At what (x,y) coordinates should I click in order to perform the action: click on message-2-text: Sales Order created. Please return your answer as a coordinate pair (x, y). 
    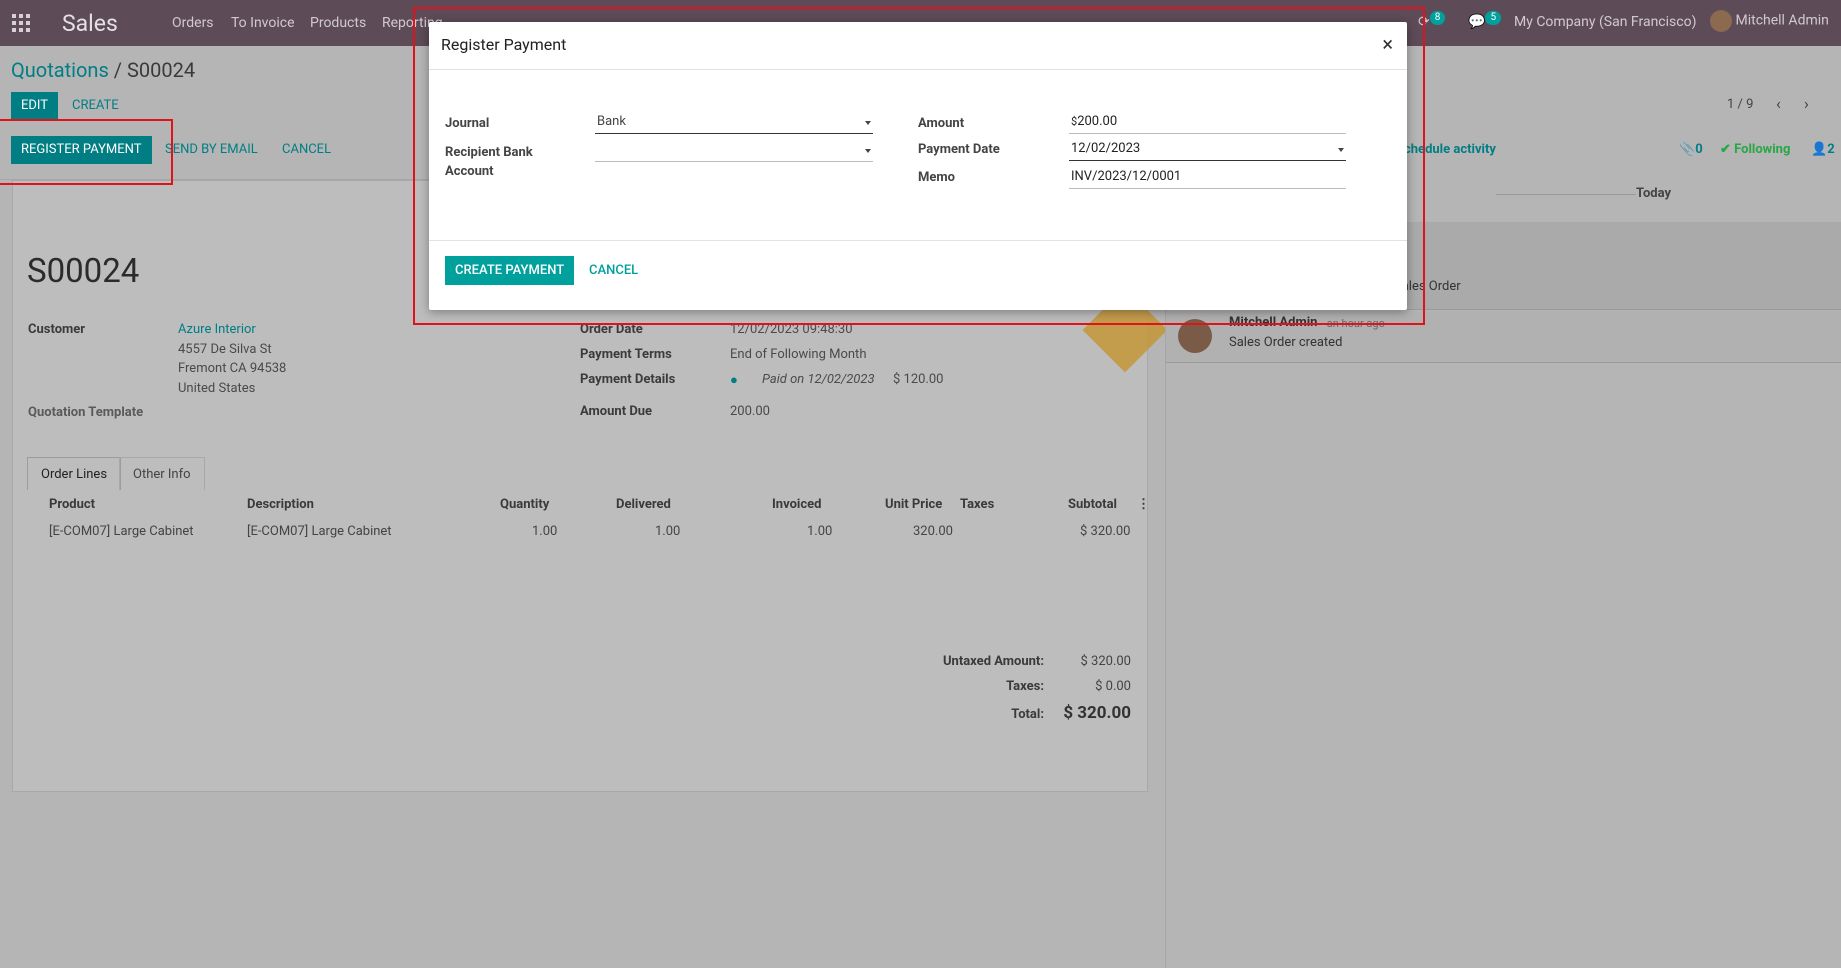
    Looking at the image, I should click on (1286, 342).